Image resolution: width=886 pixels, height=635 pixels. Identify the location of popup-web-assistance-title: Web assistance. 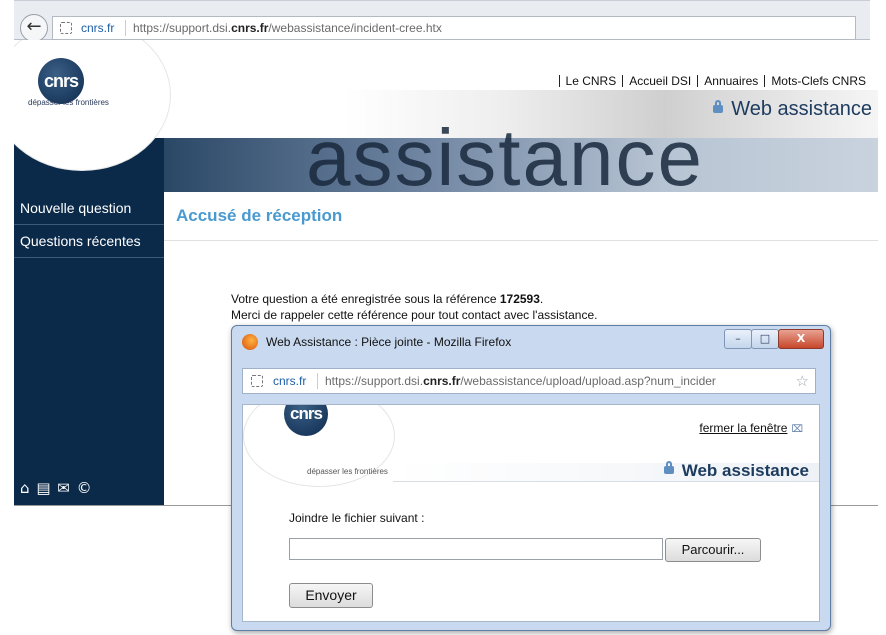
(736, 471).